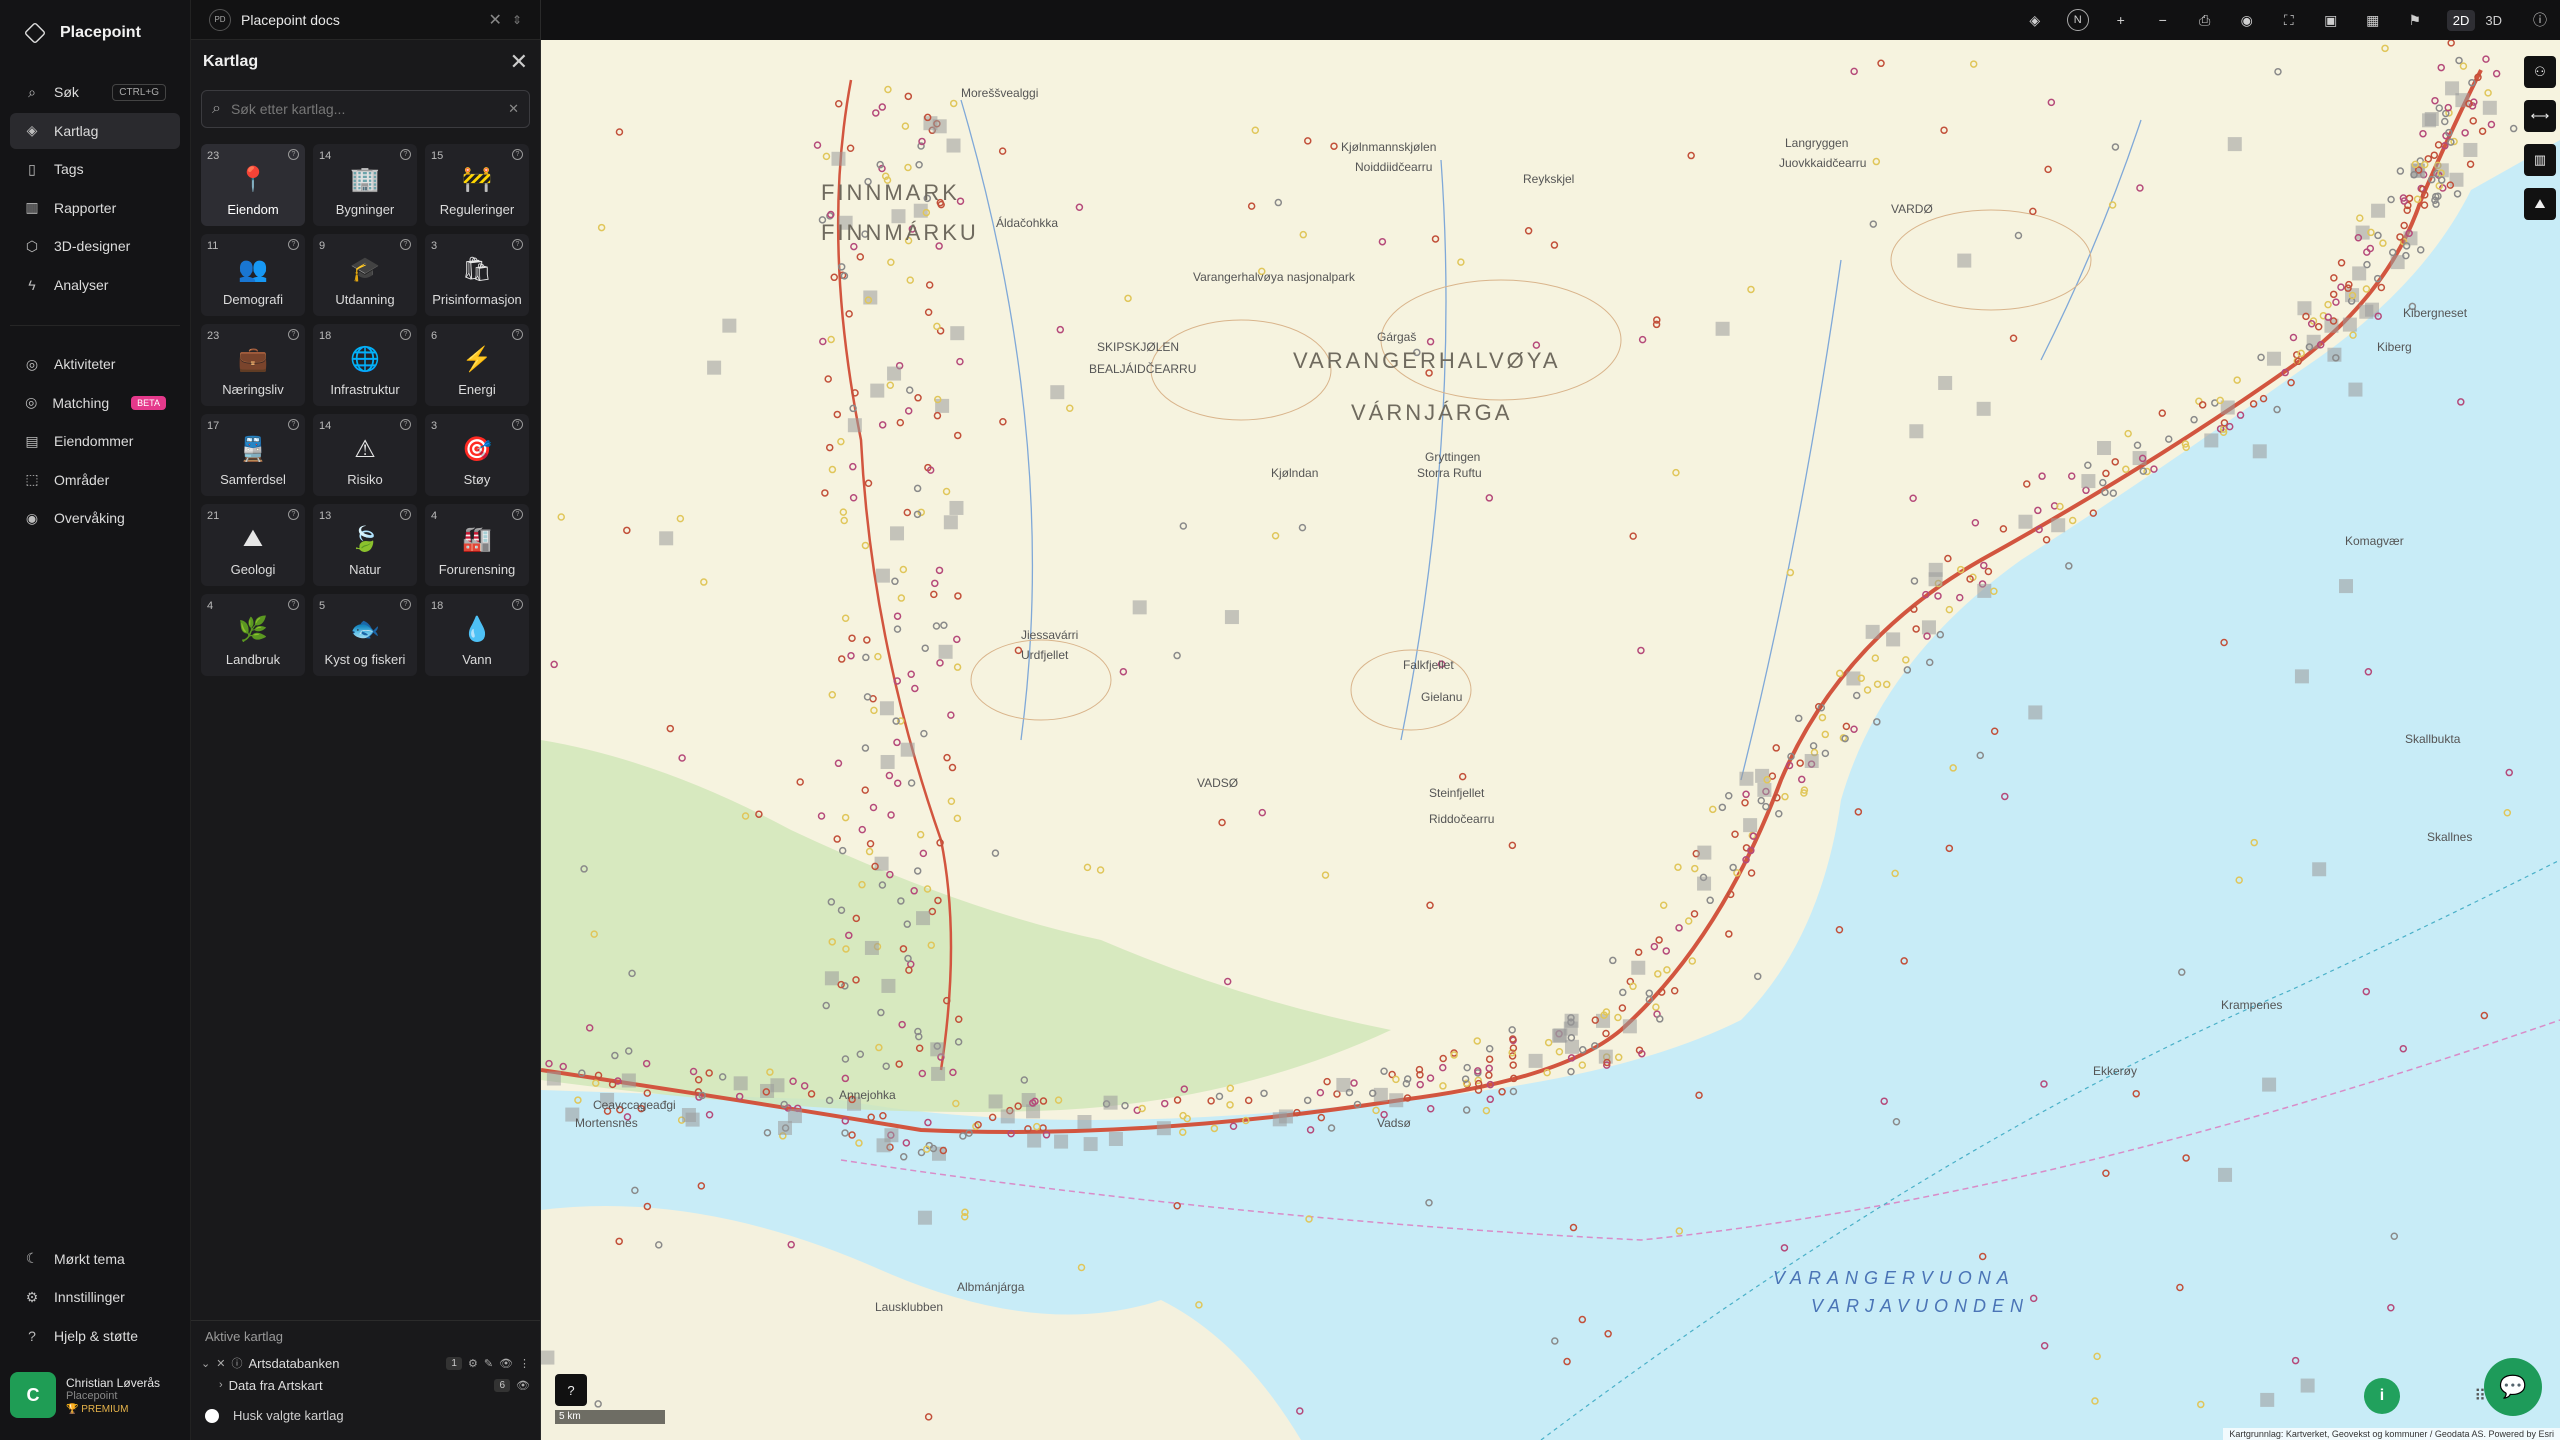 This screenshot has width=2560, height=1440. Describe the element at coordinates (477, 185) in the screenshot. I see `layer-tile-reguleringer: 15? 🚧 Reguleringer` at that location.